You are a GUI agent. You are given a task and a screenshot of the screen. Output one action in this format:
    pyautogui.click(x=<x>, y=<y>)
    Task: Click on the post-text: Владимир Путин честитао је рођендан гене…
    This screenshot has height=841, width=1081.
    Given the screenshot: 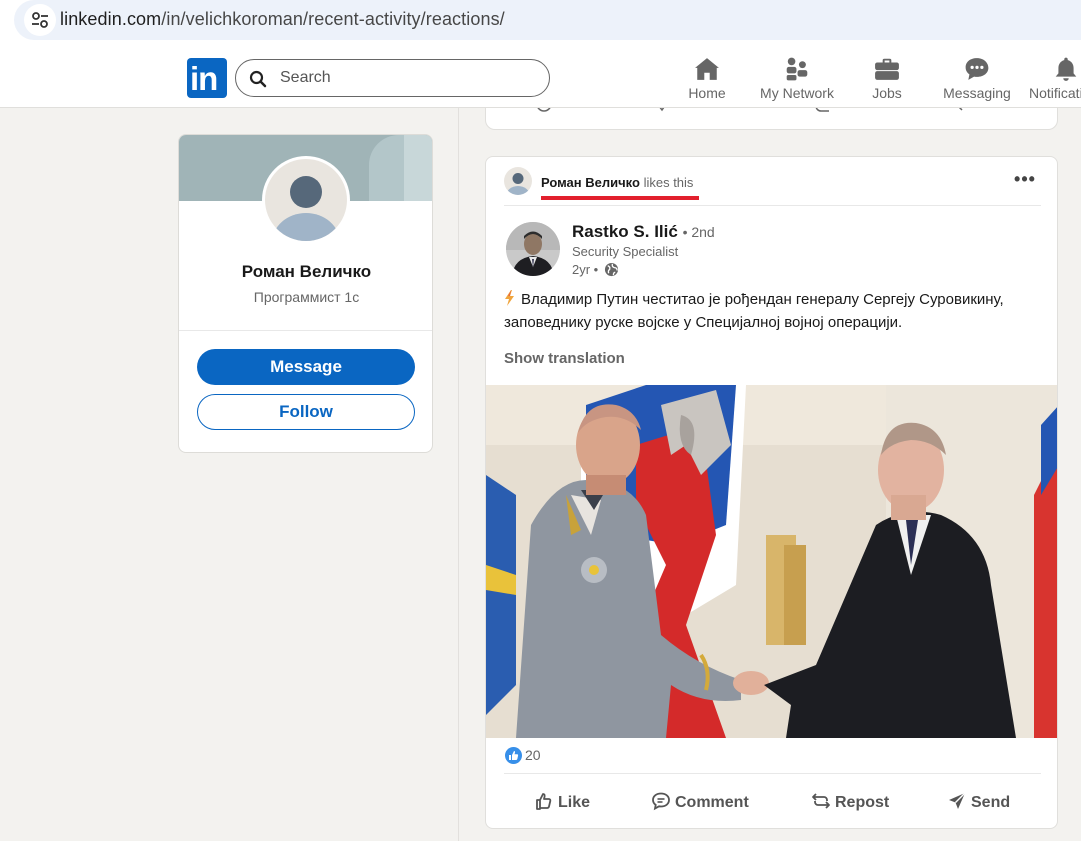 What is the action you would take?
    pyautogui.click(x=754, y=311)
    